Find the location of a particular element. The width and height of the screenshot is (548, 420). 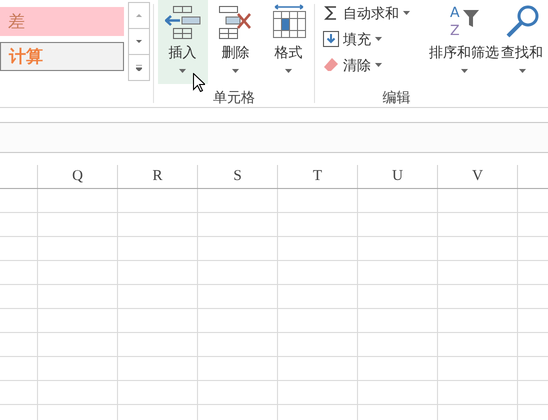

ribbon-small-button: 清除 is located at coordinates (375, 65).